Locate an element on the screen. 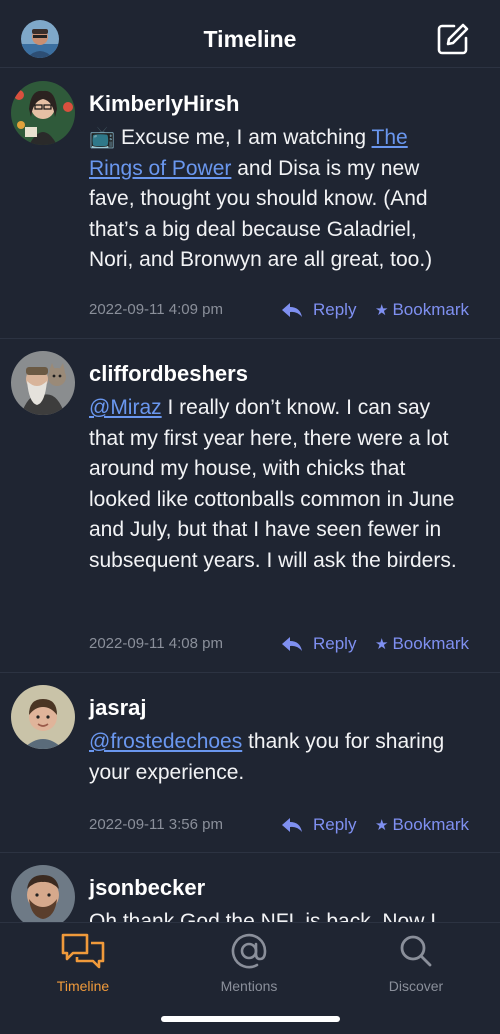 This screenshot has width=500, height=1034. tab-label: Mentions is located at coordinates (249, 986).